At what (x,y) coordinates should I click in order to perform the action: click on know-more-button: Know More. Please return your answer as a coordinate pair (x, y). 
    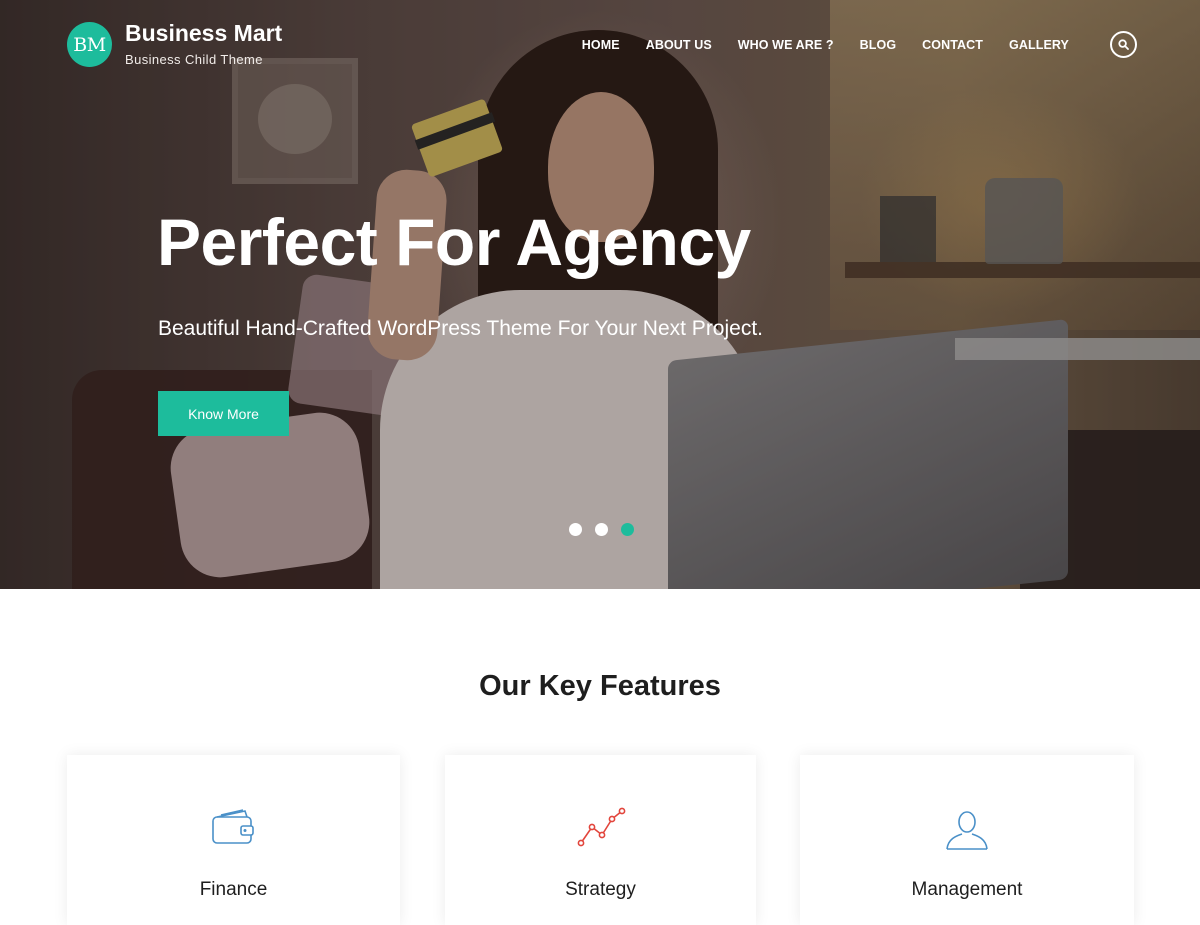
    Looking at the image, I should click on (223, 413).